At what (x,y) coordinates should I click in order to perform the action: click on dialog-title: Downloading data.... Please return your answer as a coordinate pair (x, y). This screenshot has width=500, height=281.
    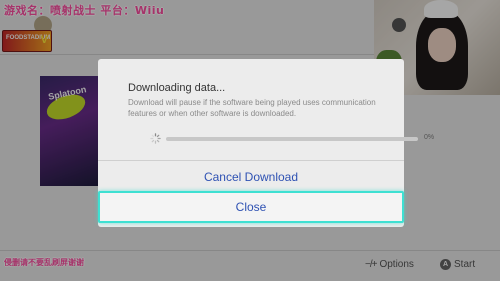
    Looking at the image, I should click on (177, 88).